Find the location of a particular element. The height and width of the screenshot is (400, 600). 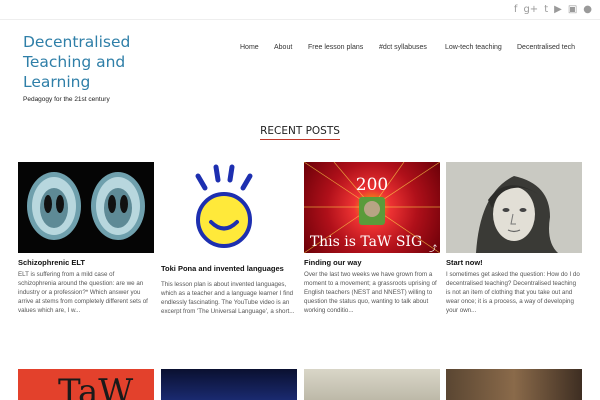

instagram-icon: ▣ is located at coordinates (572, 10).